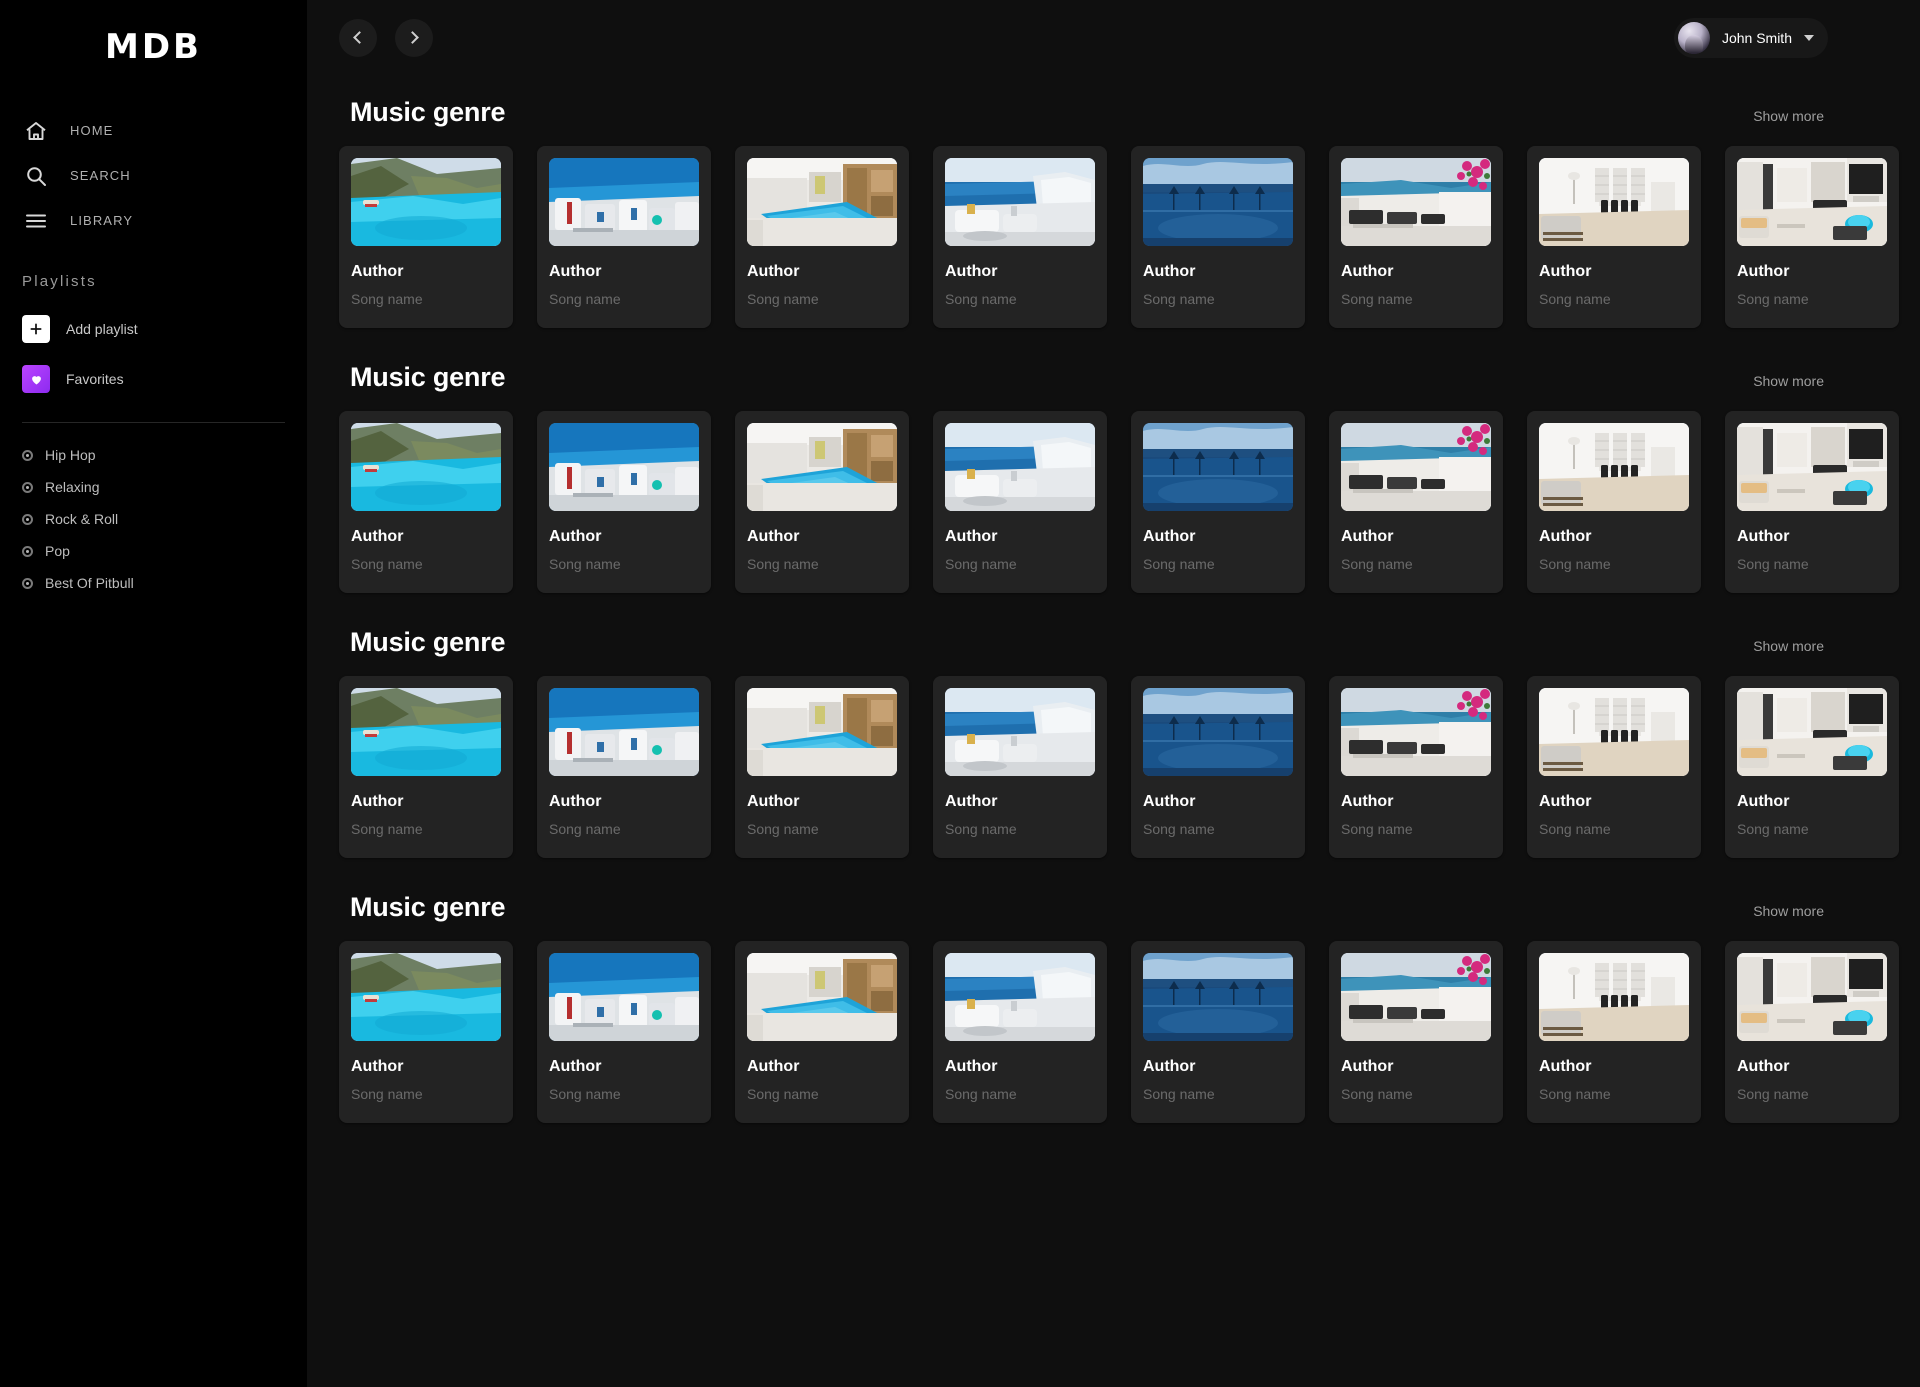 The height and width of the screenshot is (1387, 1920). I want to click on playlists-heading: Playlists, so click(59, 281).